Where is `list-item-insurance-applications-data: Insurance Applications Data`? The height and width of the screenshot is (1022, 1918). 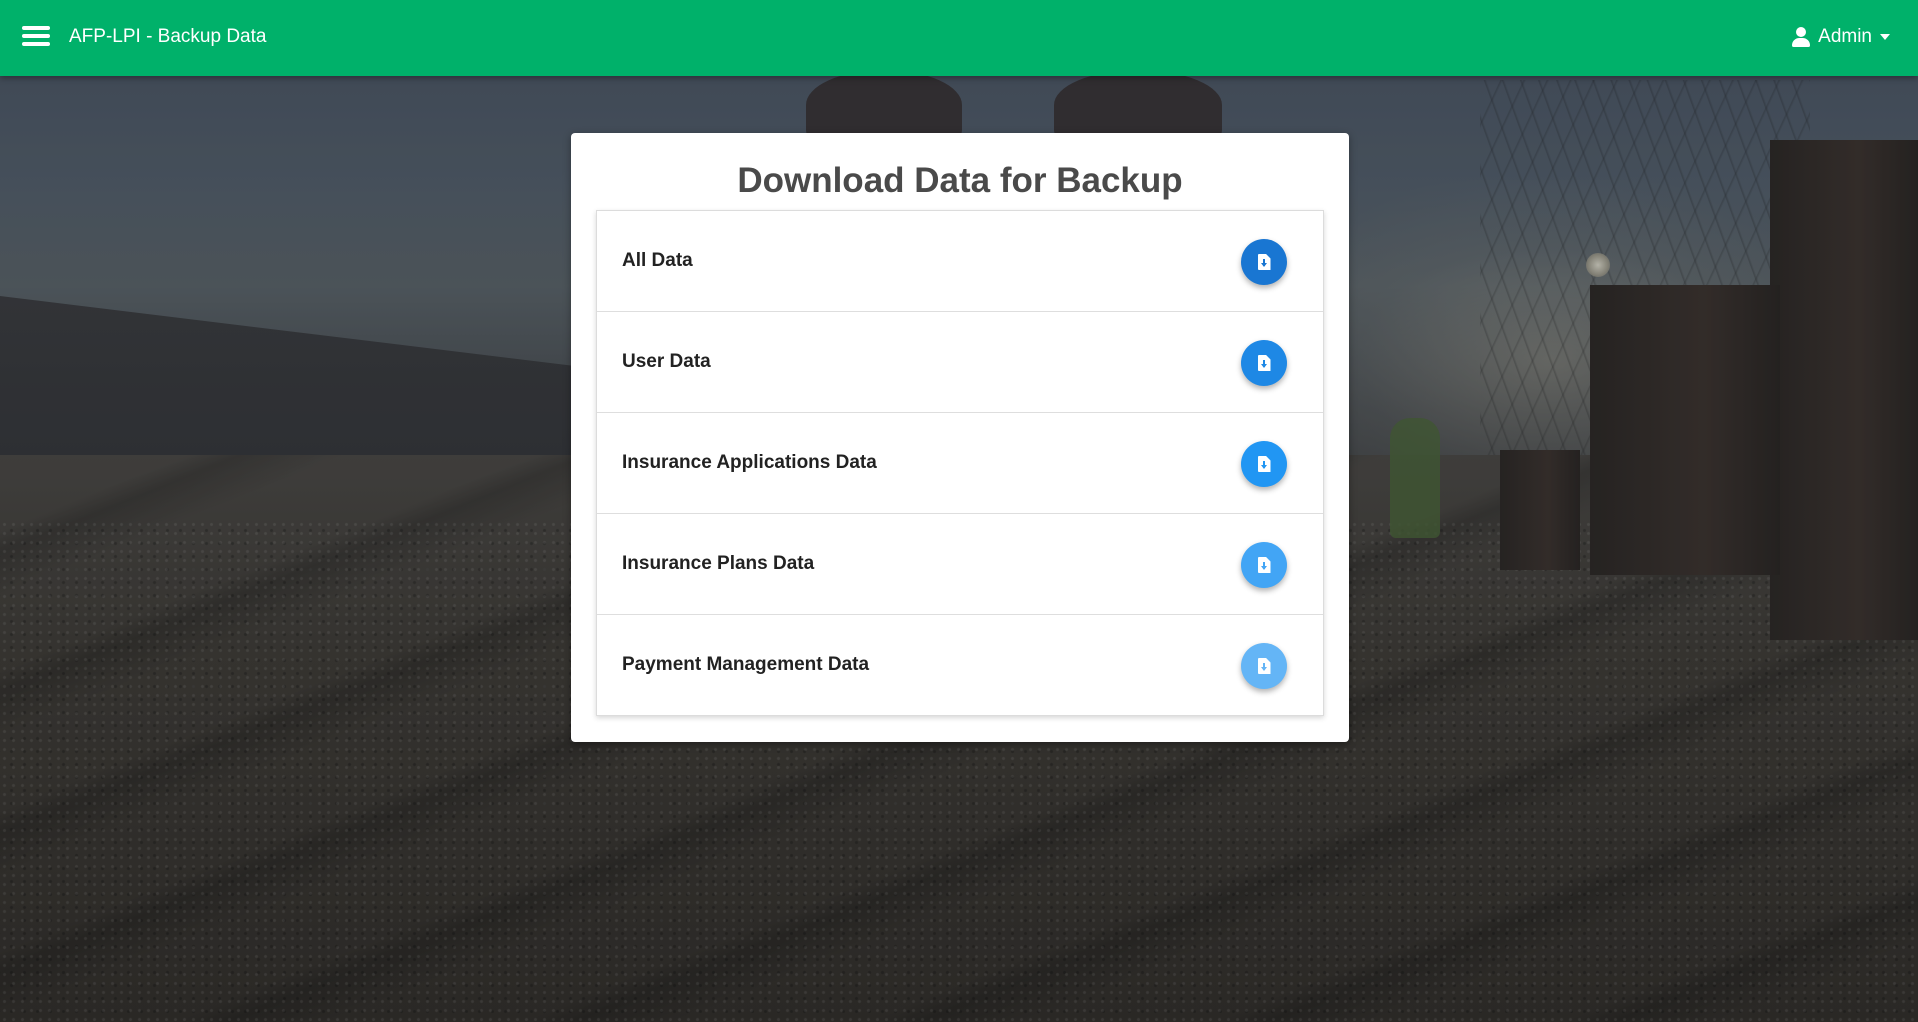 list-item-insurance-applications-data: Insurance Applications Data is located at coordinates (960, 463).